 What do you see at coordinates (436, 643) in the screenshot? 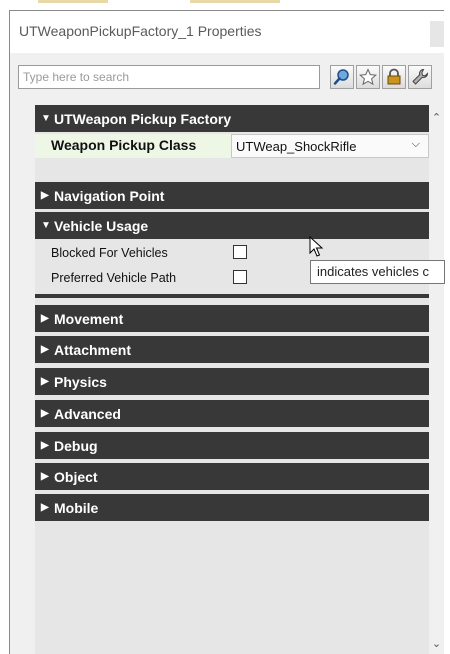
I see `scroll-down-icon: ⌄` at bounding box center [436, 643].